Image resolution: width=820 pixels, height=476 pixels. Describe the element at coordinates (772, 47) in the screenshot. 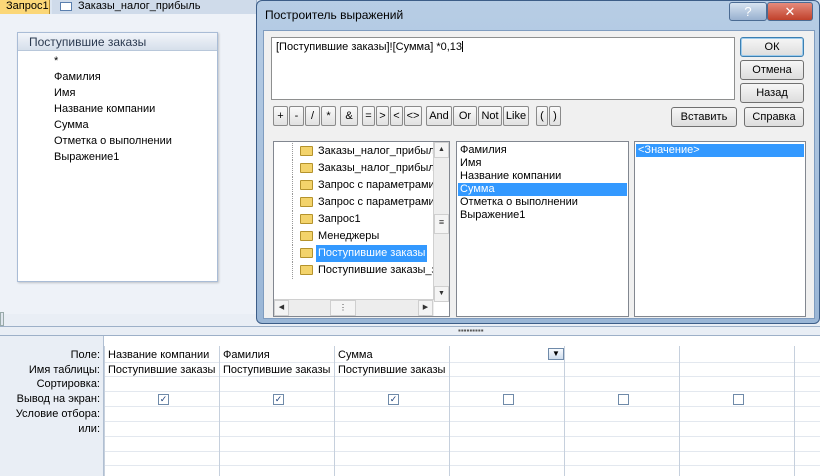

I see `ok-button: ОК` at that location.